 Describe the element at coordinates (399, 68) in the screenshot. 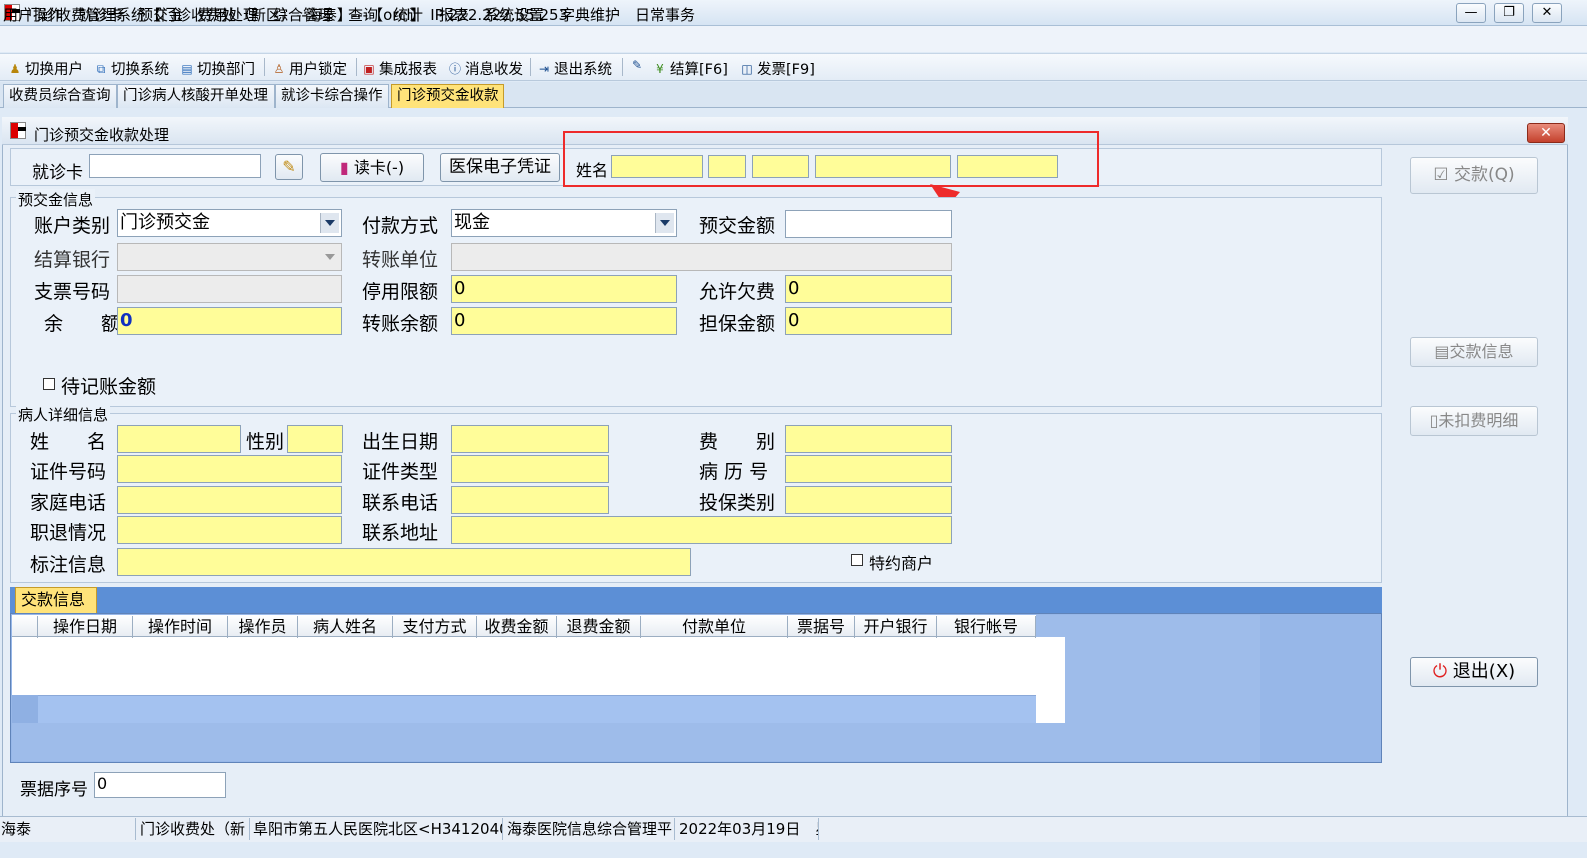

I see `tb-reports: ▣ 集成报表` at that location.